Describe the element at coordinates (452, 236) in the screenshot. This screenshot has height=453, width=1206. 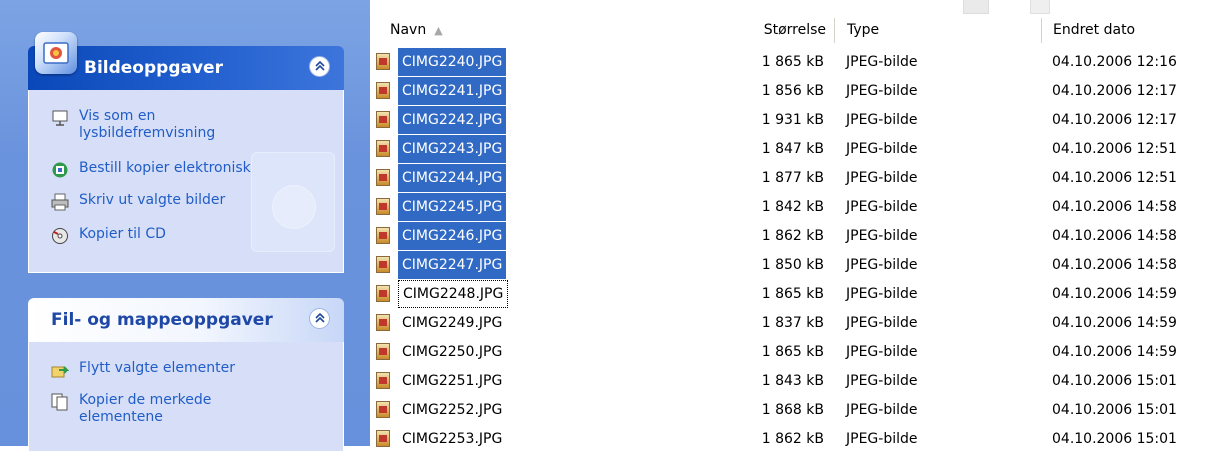
I see `file-name: CIMG2246.JPG` at that location.